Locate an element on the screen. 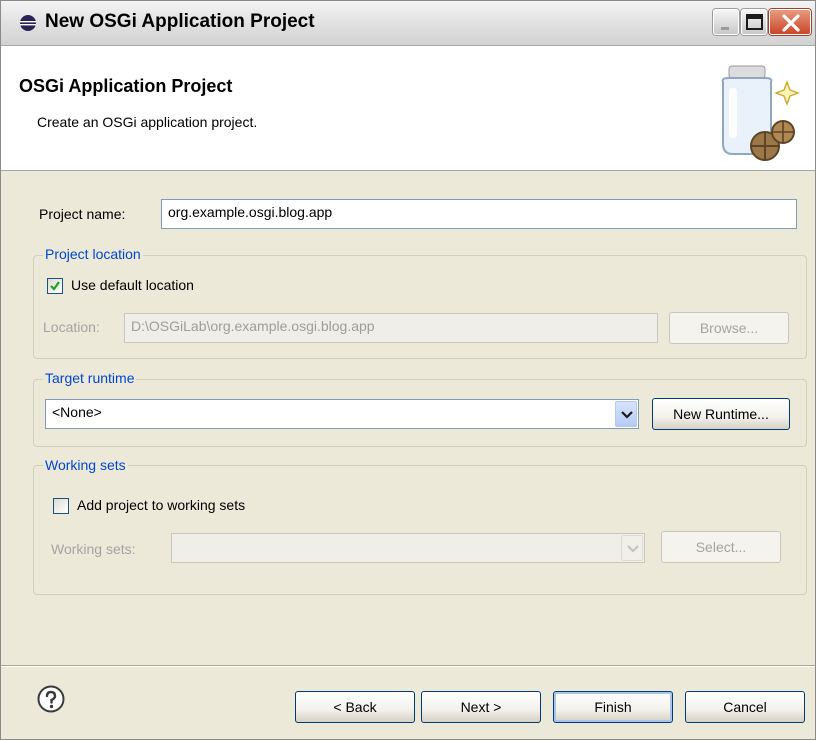 The image size is (816, 740). cancel-button: Cancel is located at coordinates (745, 707).